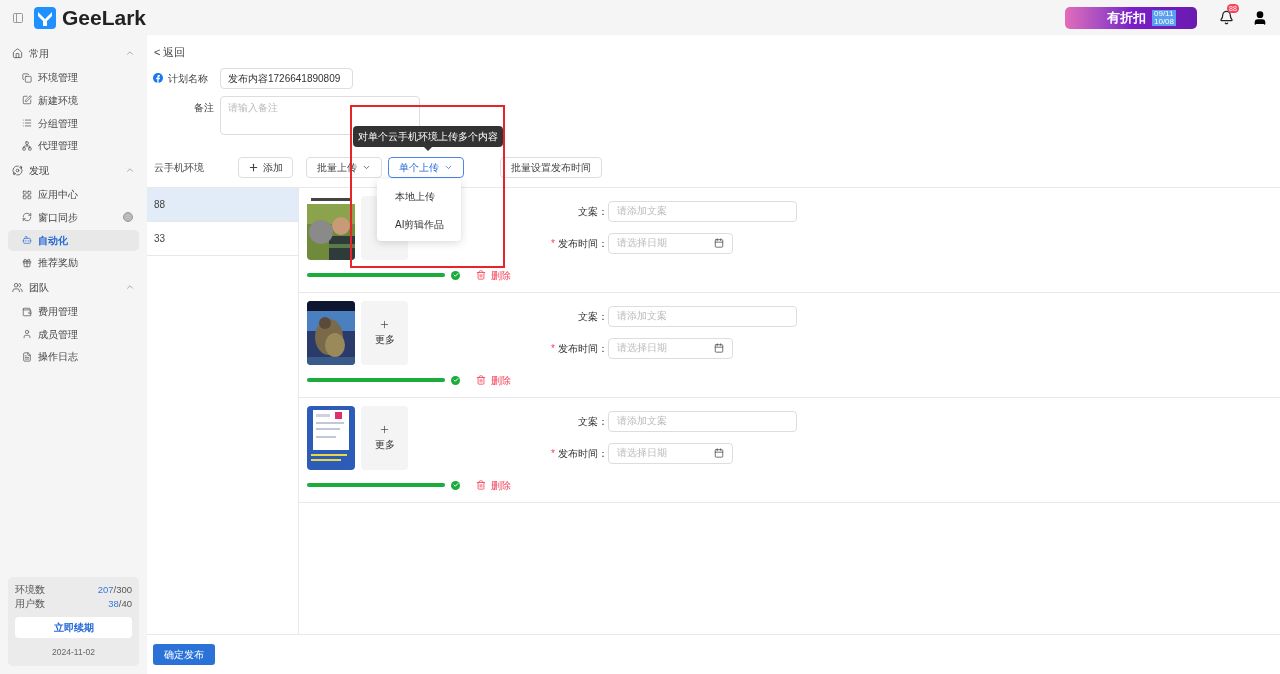 The width and height of the screenshot is (1280, 674). Describe the element at coordinates (120, 604) in the screenshot. I see `quota-value: 38/40` at that location.